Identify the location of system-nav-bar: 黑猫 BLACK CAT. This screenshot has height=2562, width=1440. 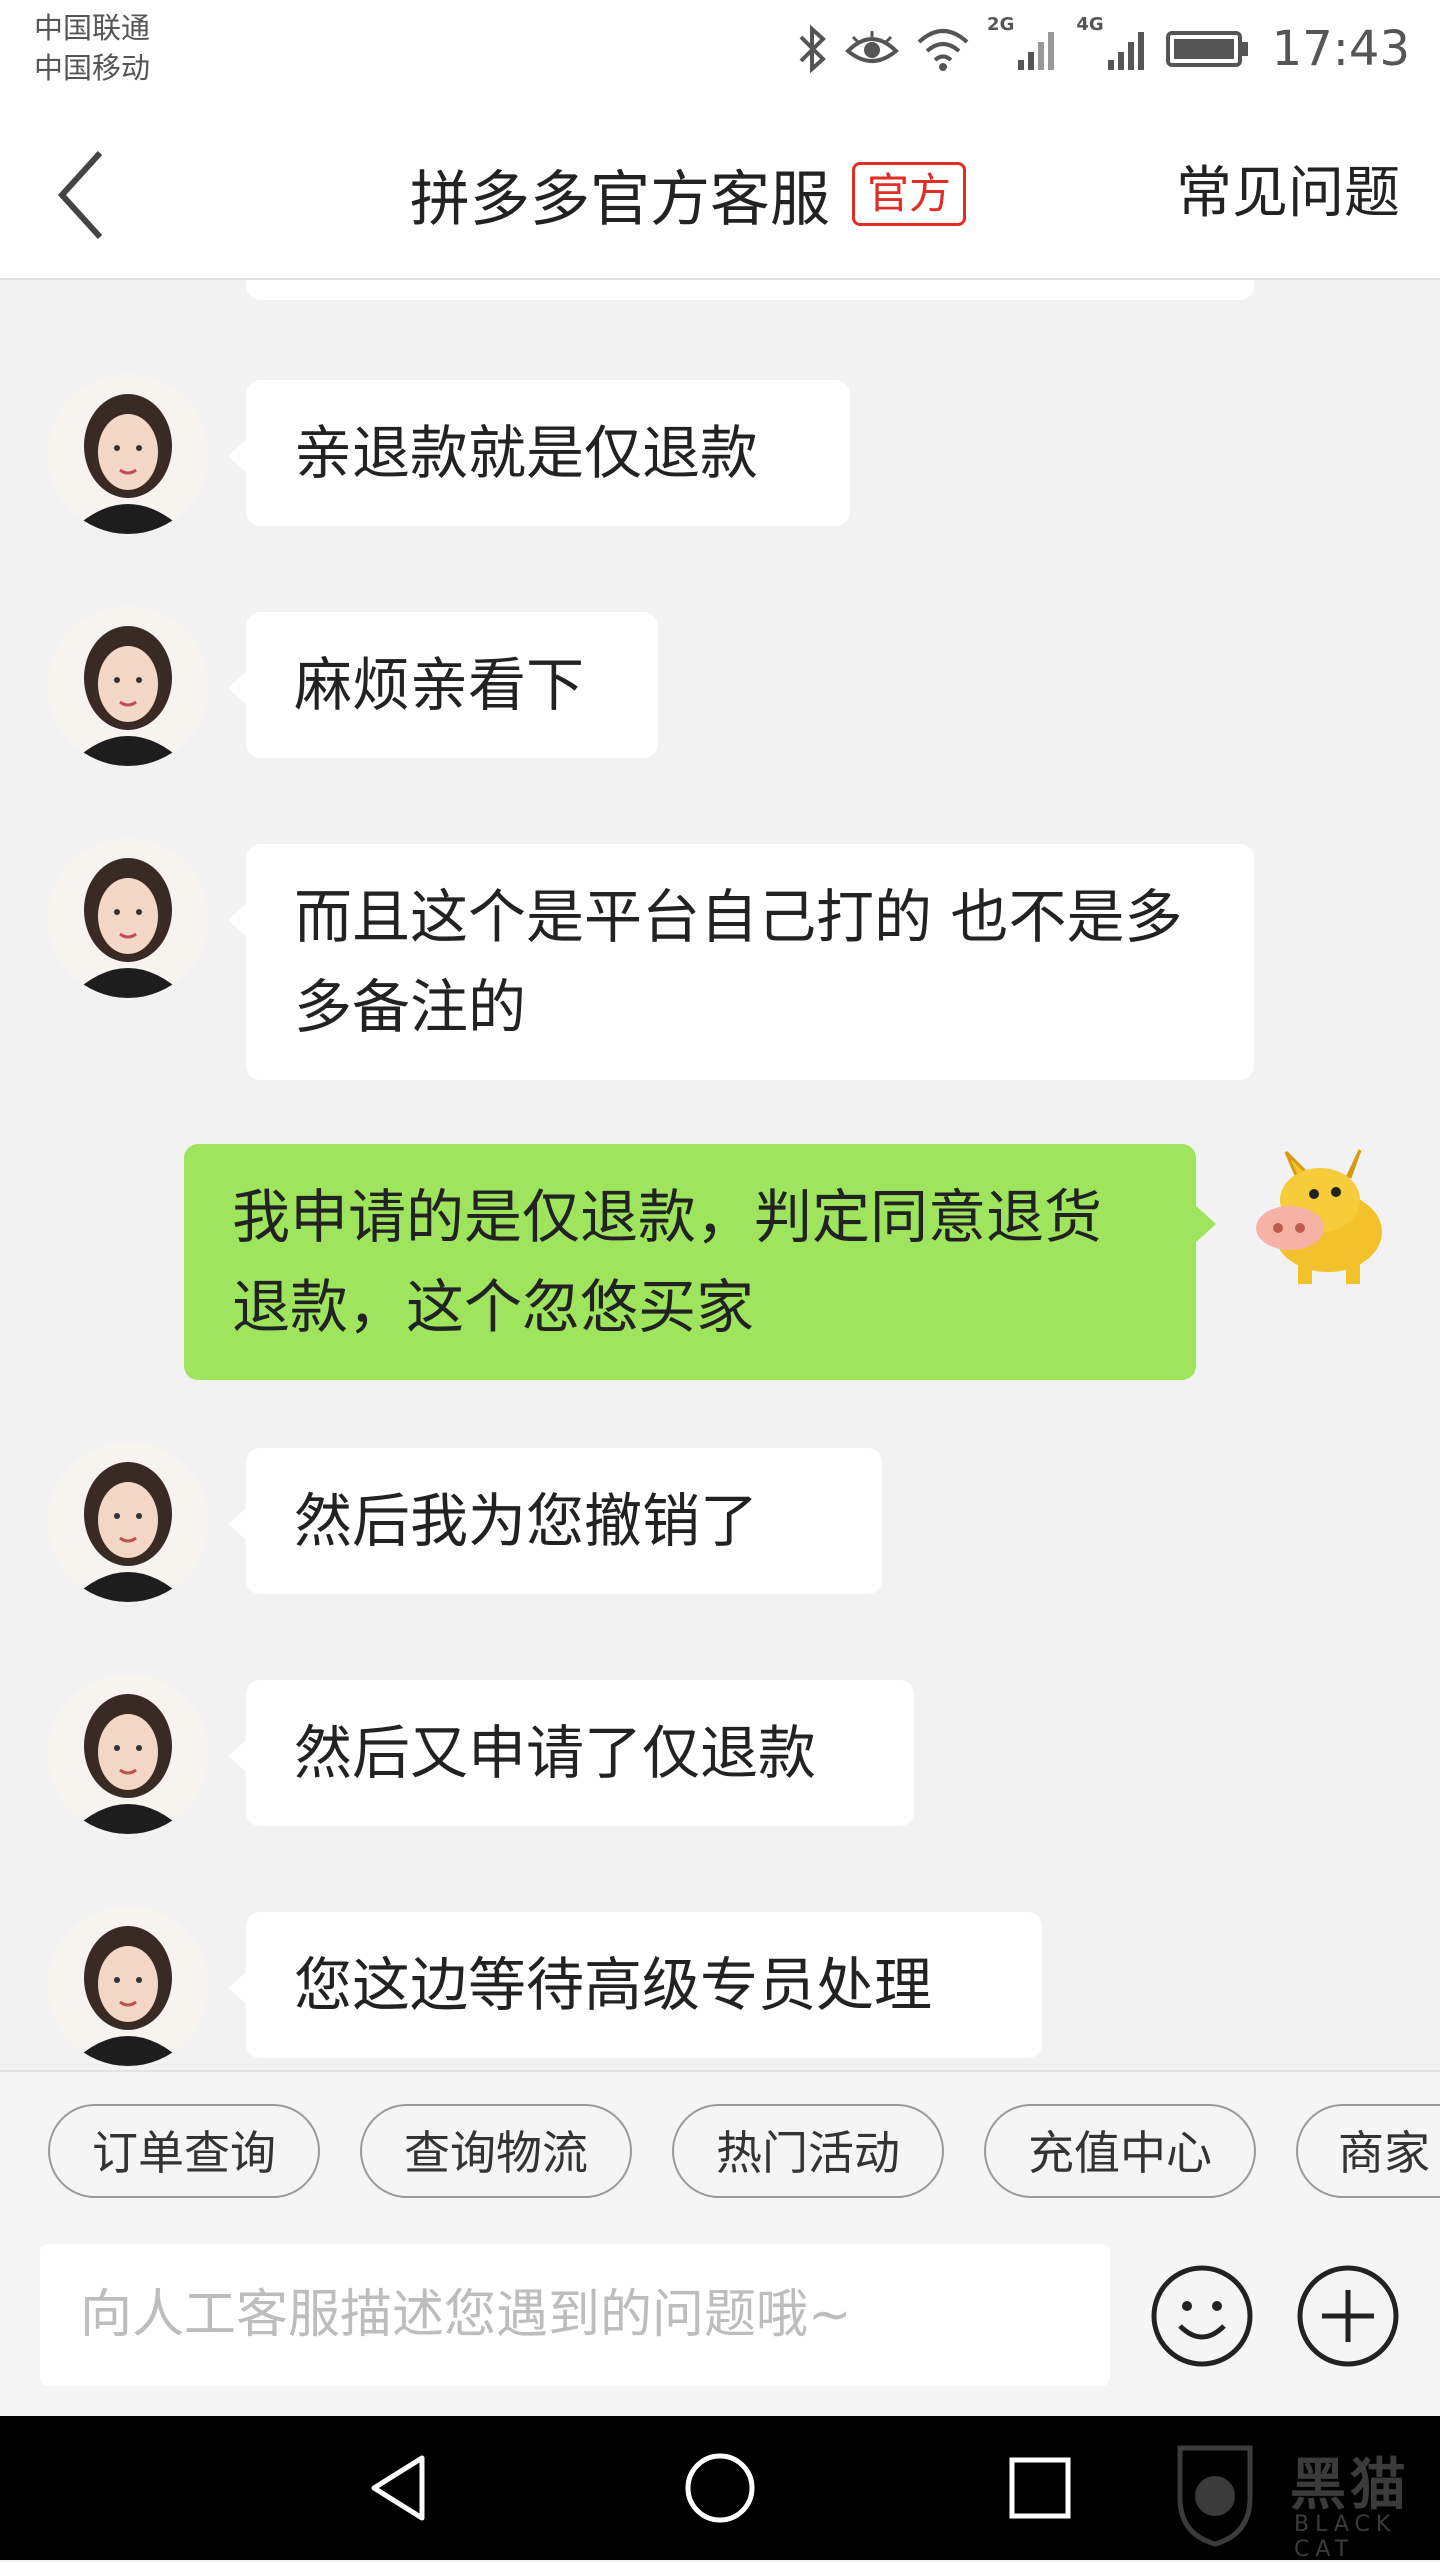
(720, 2489).